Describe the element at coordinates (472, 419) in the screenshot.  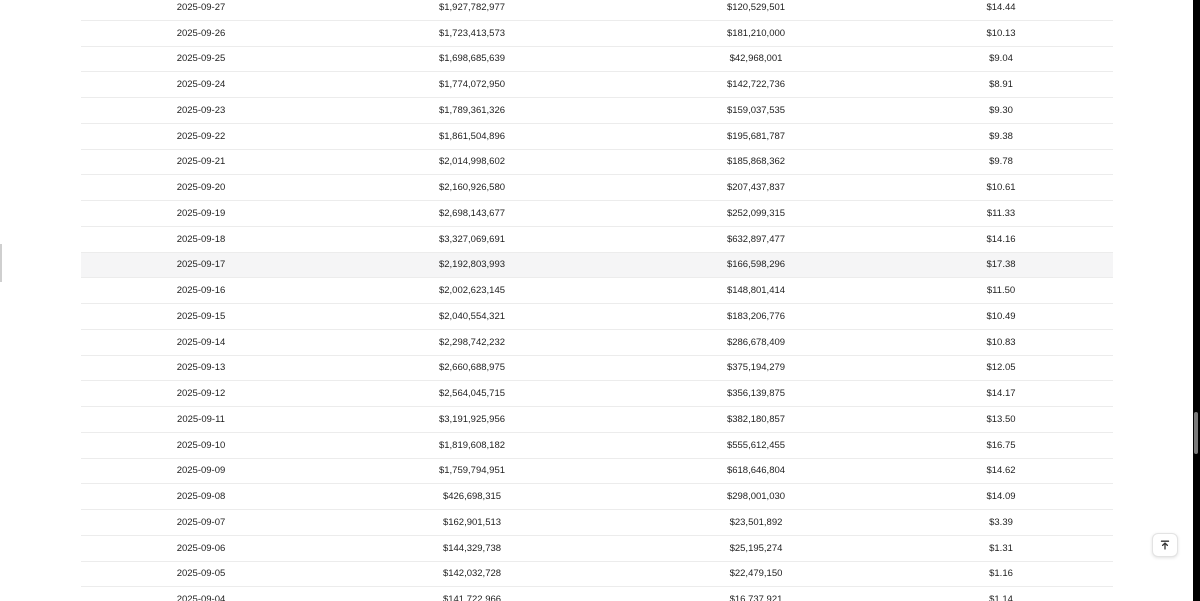
I see `value-cell-a: $3,191,925,956` at that location.